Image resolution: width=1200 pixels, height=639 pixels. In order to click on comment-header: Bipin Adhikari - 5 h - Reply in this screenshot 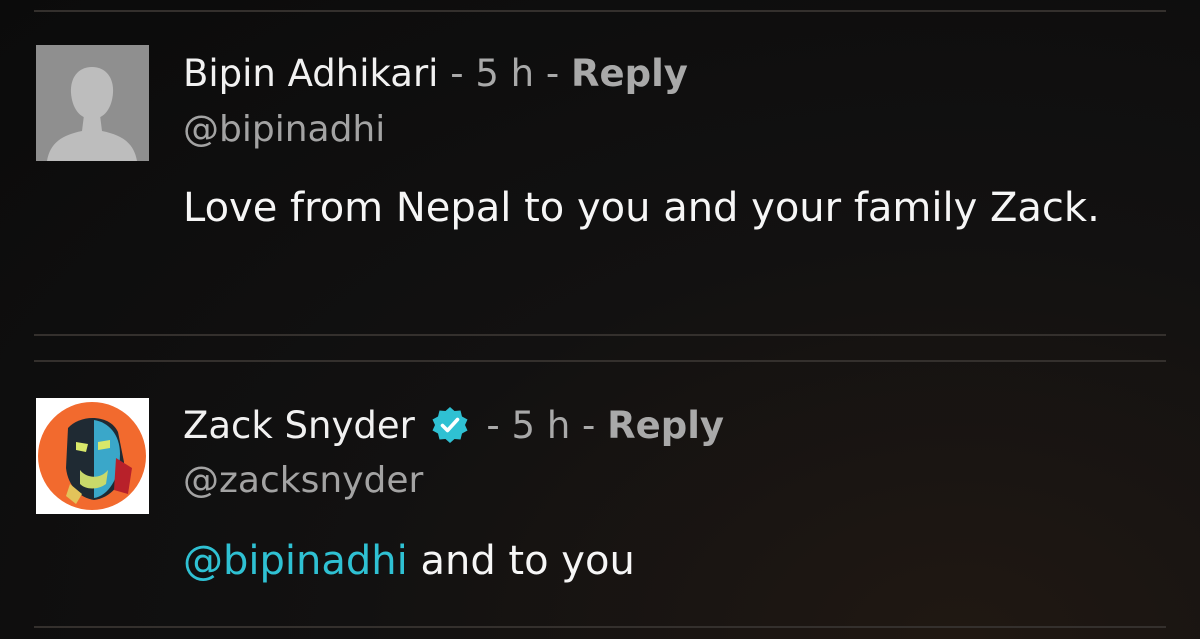, I will do `click(435, 74)`.